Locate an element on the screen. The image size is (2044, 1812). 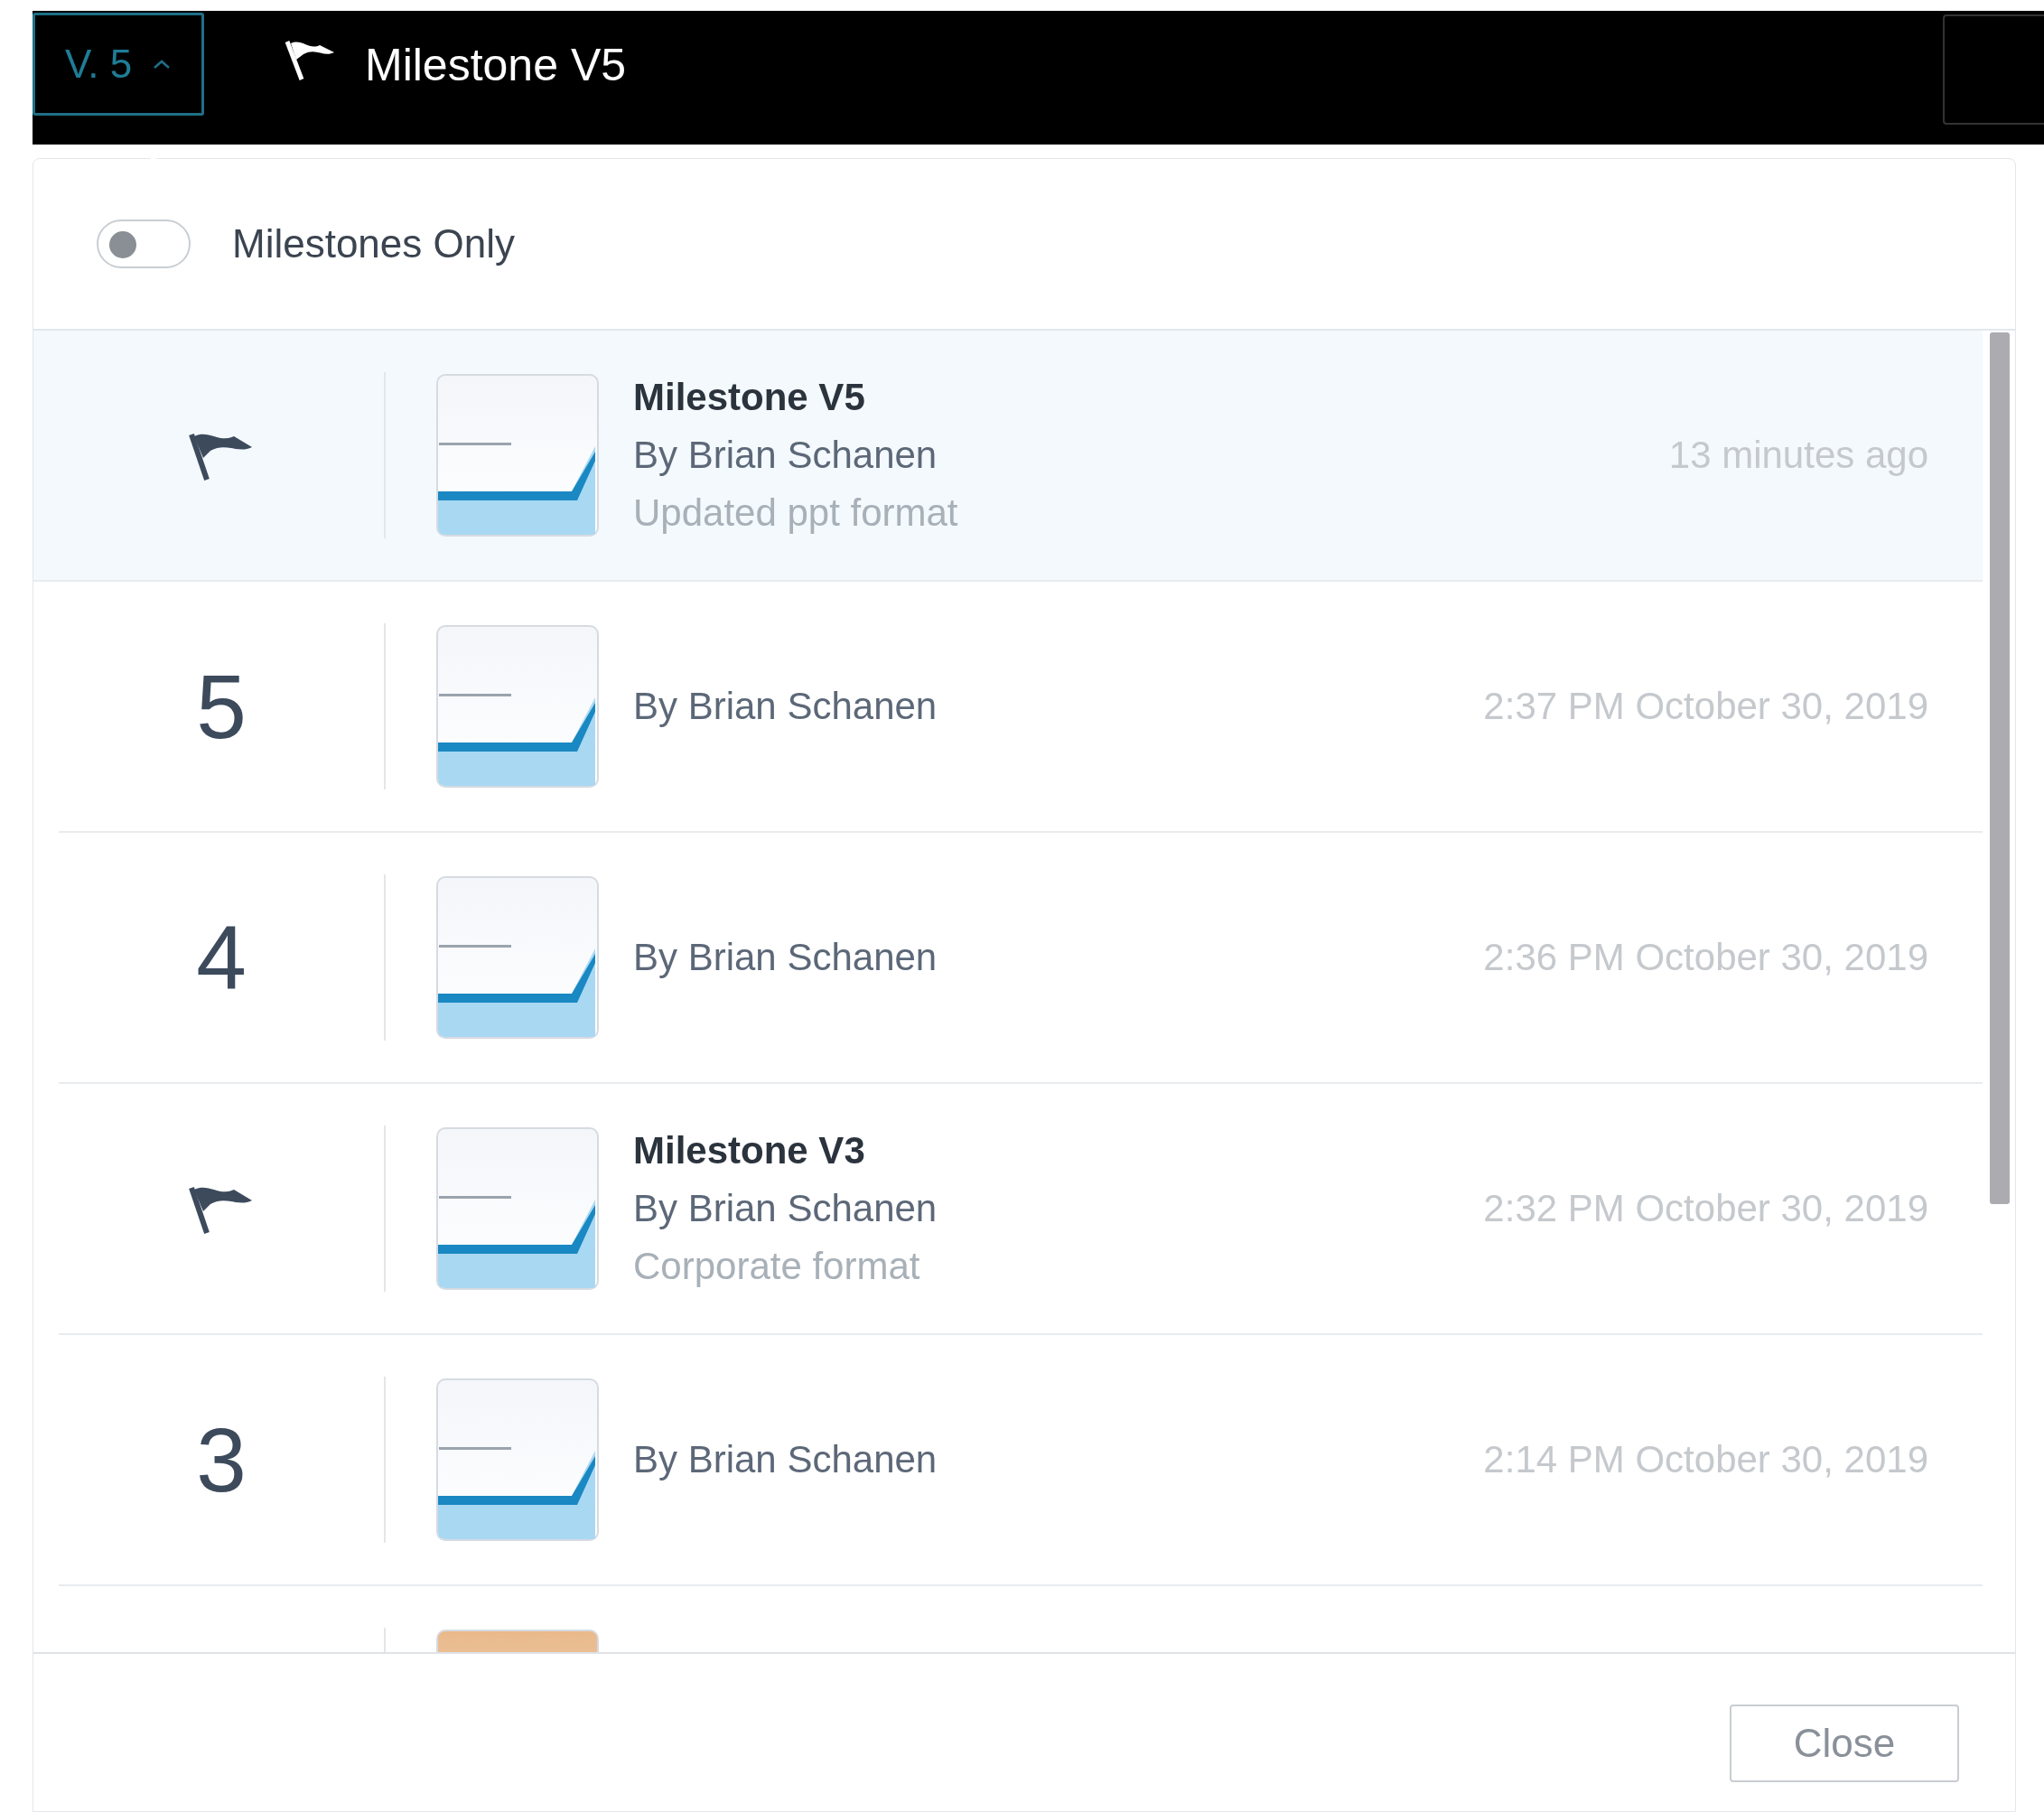
version-number: 5 is located at coordinates (221, 706).